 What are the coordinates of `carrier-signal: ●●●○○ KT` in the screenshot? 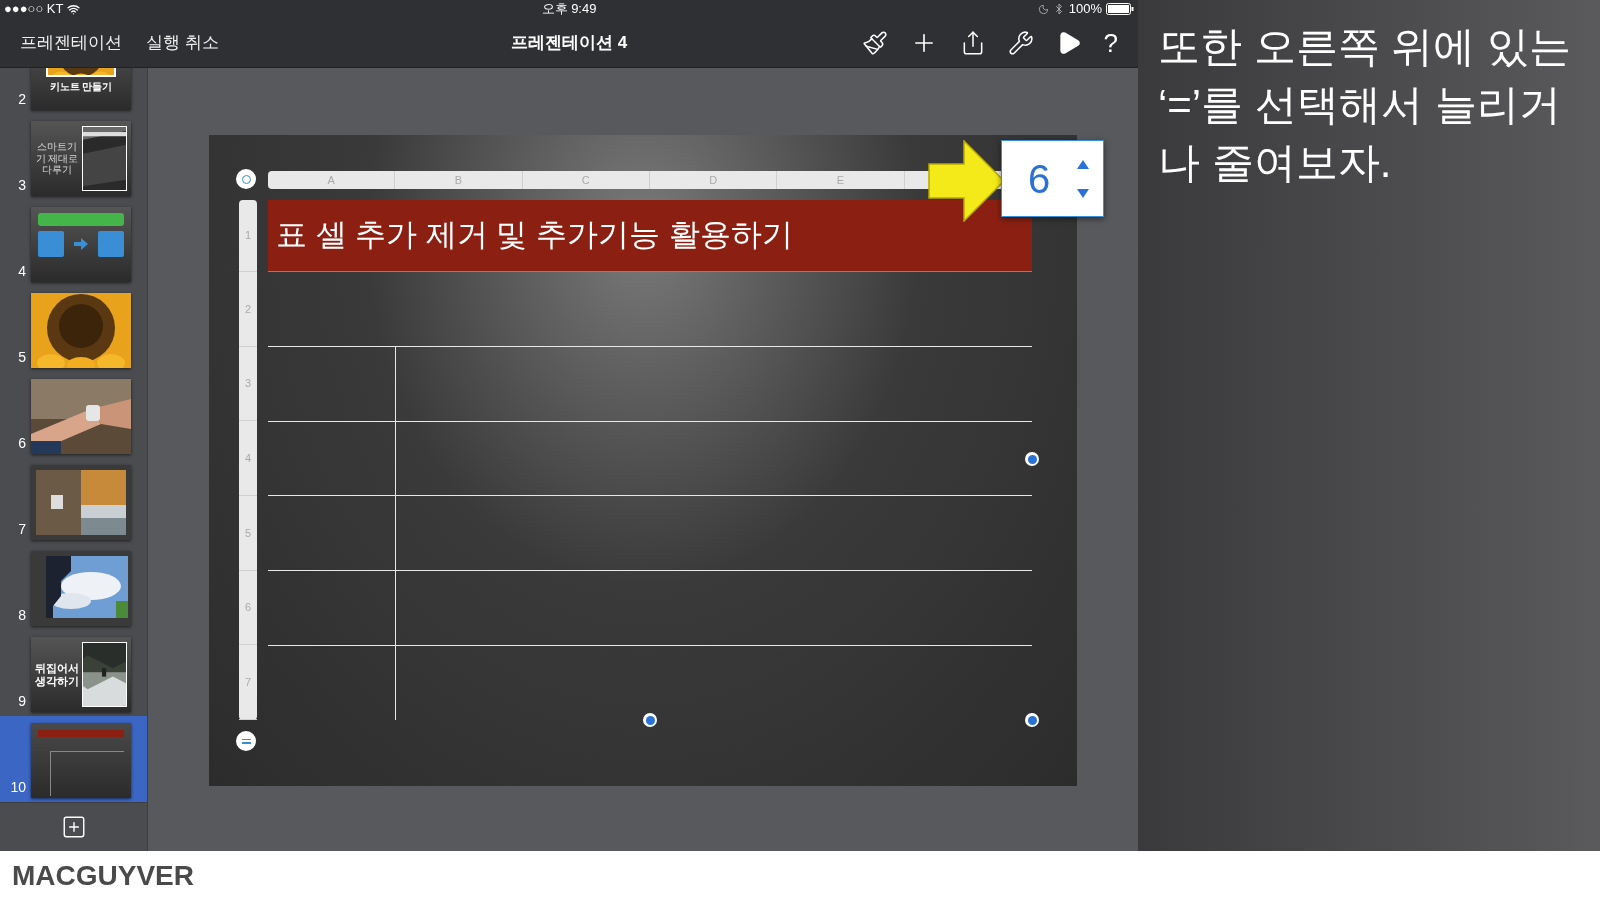 It's located at (34, 9).